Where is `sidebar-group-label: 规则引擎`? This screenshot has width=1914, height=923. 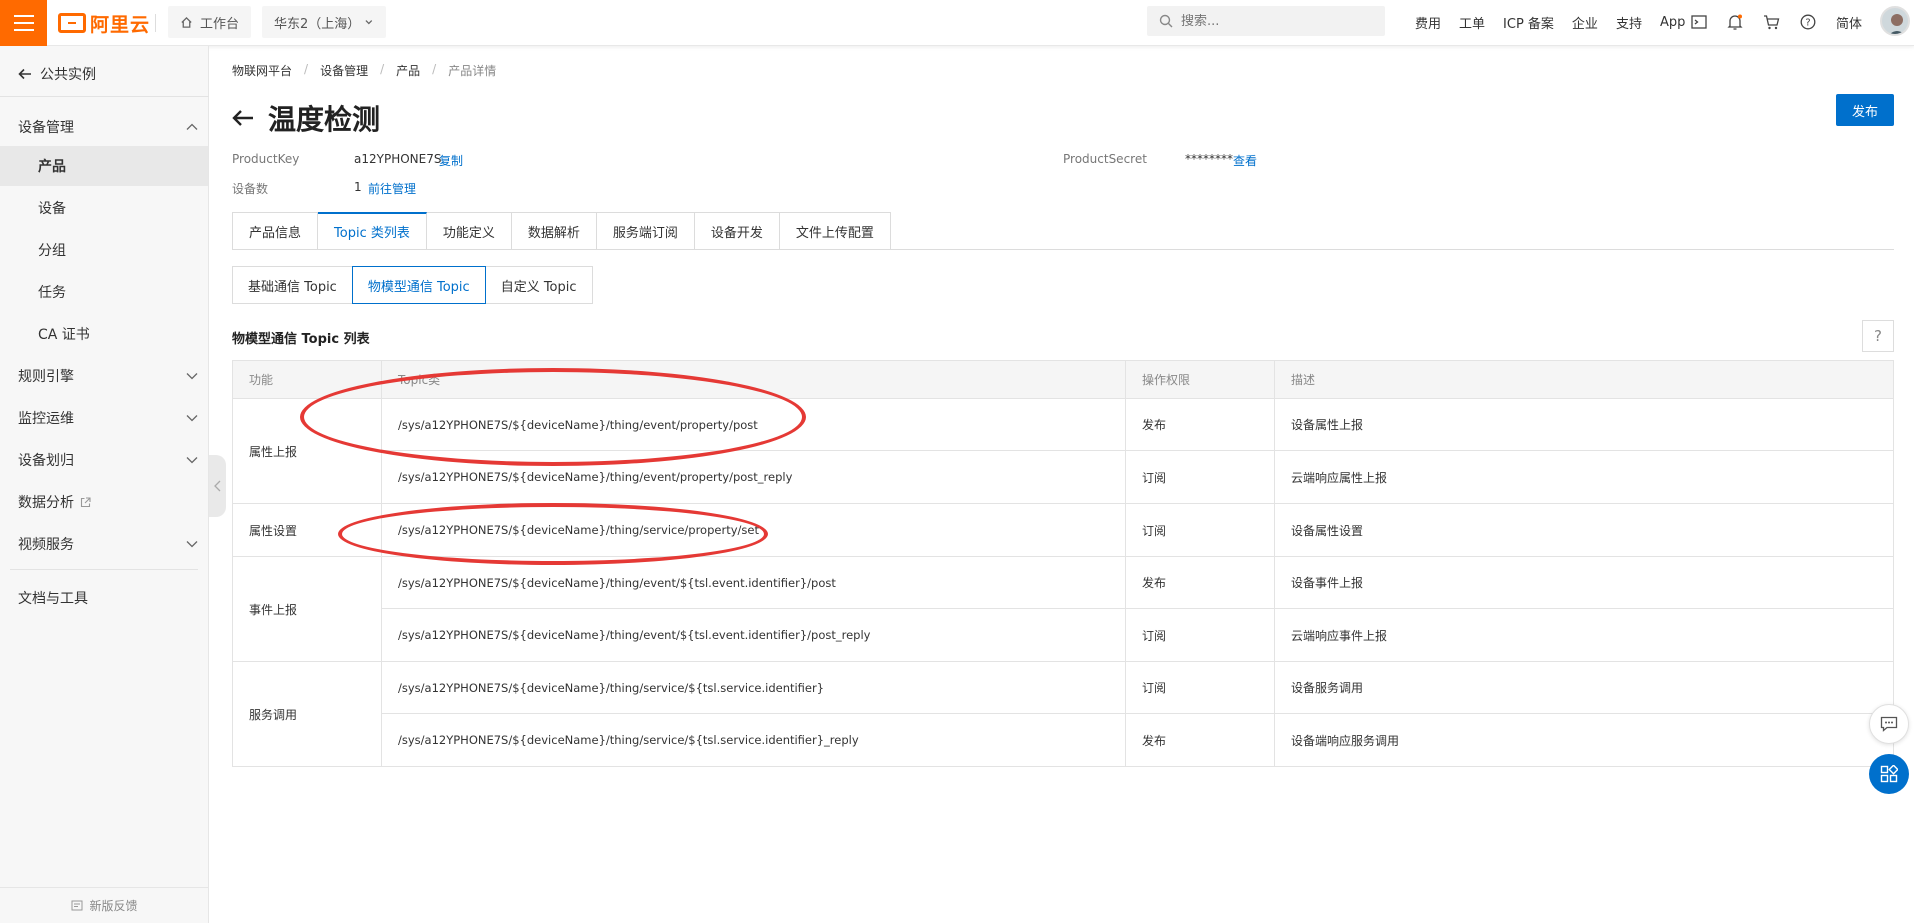 sidebar-group-label: 规则引擎 is located at coordinates (46, 377).